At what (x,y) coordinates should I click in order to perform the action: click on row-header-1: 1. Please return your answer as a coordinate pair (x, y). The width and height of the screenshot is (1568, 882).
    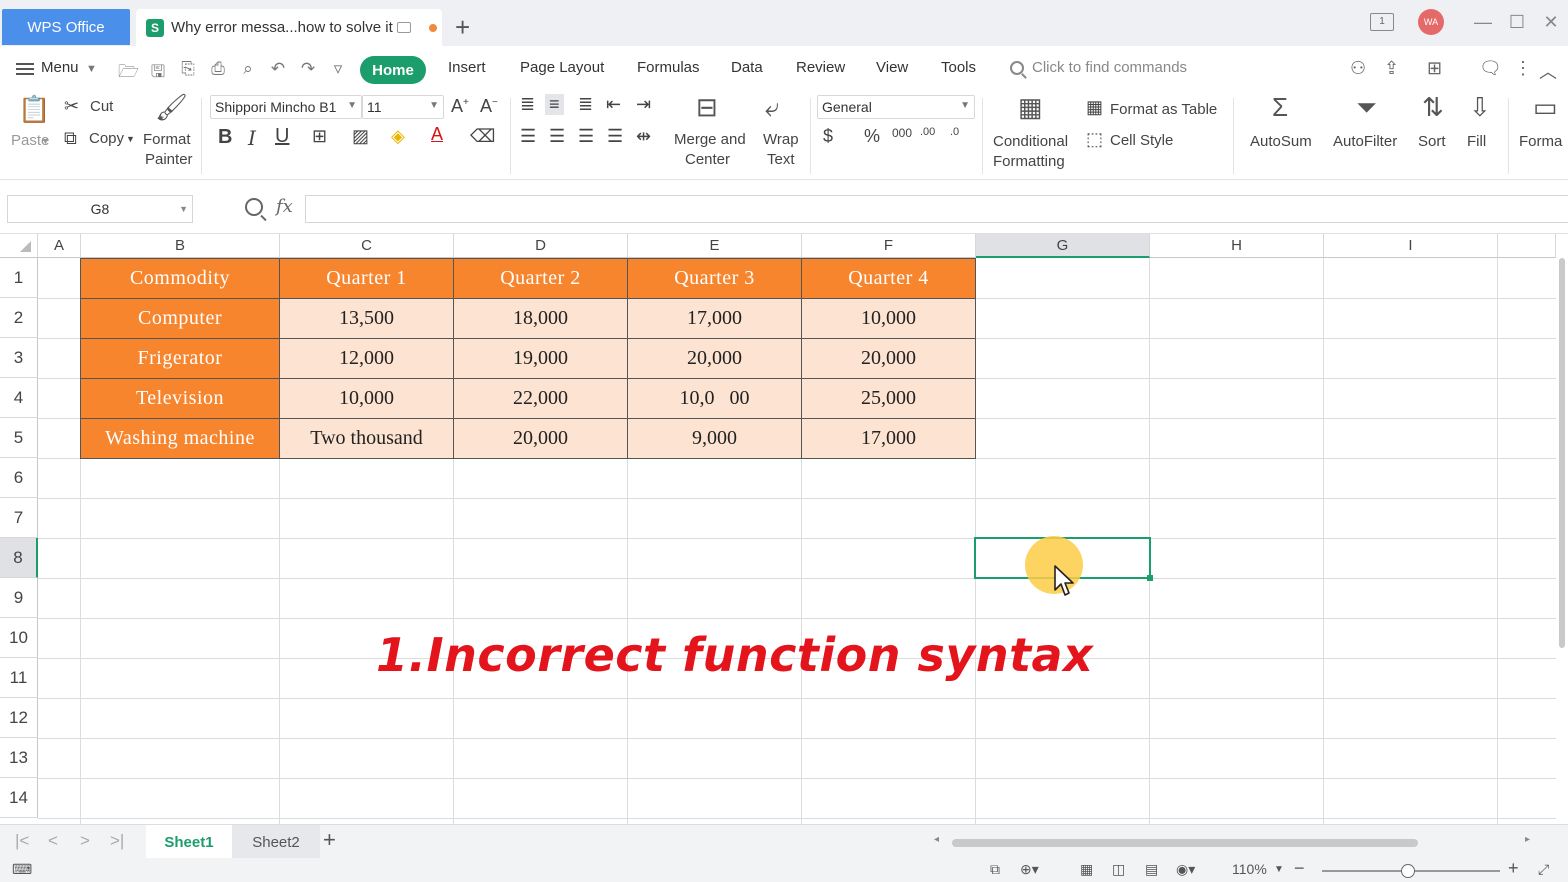
    Looking at the image, I should click on (19, 278).